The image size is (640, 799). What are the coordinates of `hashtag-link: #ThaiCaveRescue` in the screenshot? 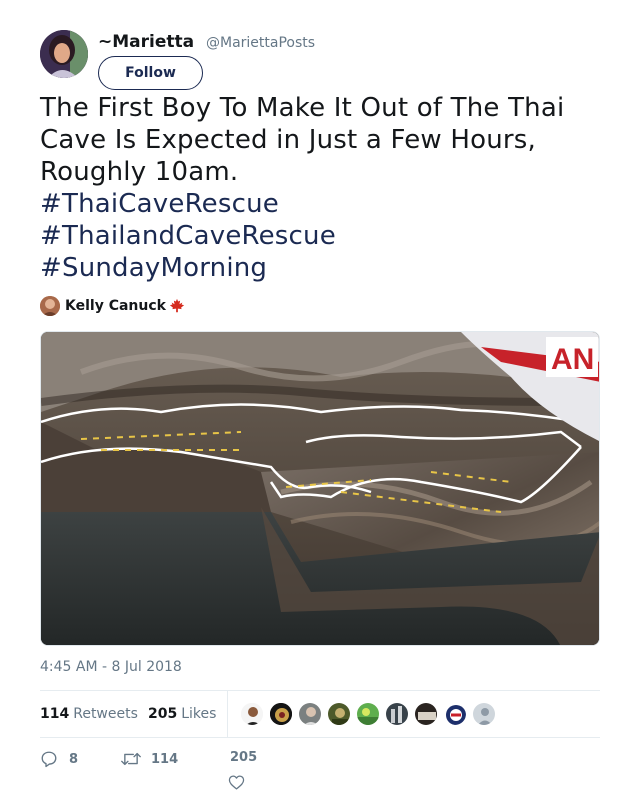 It's located at (325, 204).